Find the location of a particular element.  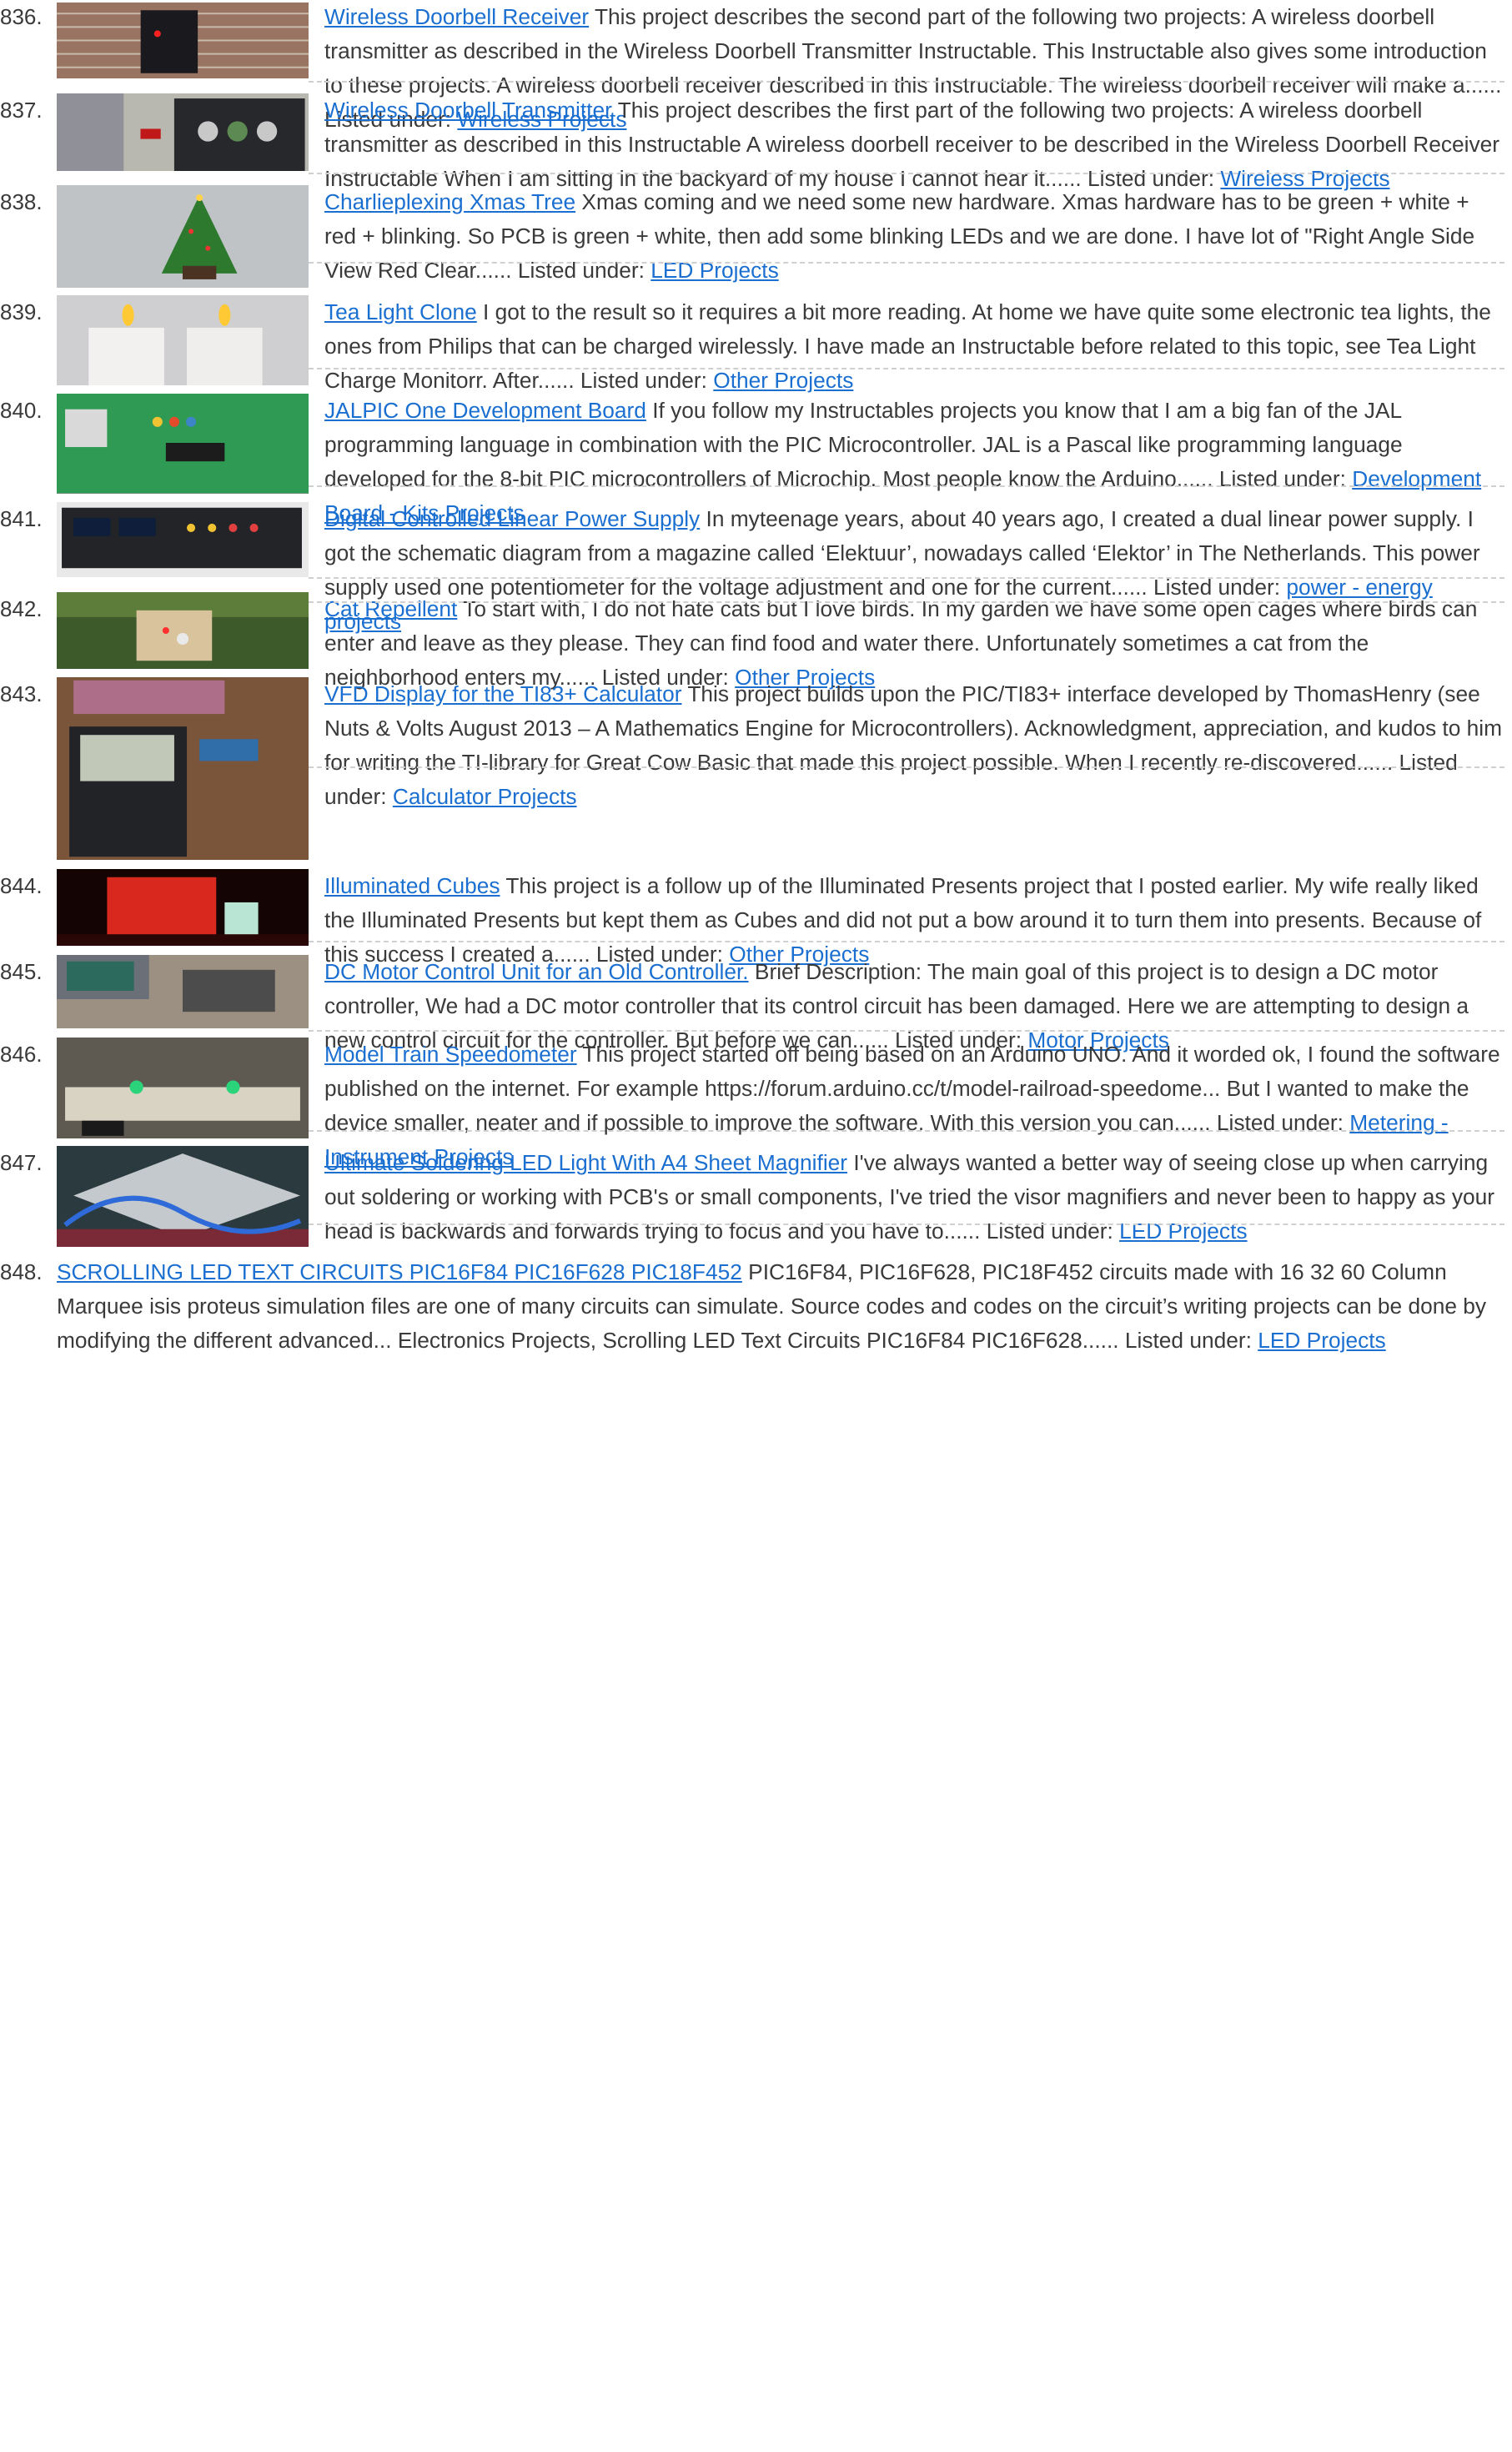

project-title-link: Wireless Doorbell Transmitter is located at coordinates (468, 110).